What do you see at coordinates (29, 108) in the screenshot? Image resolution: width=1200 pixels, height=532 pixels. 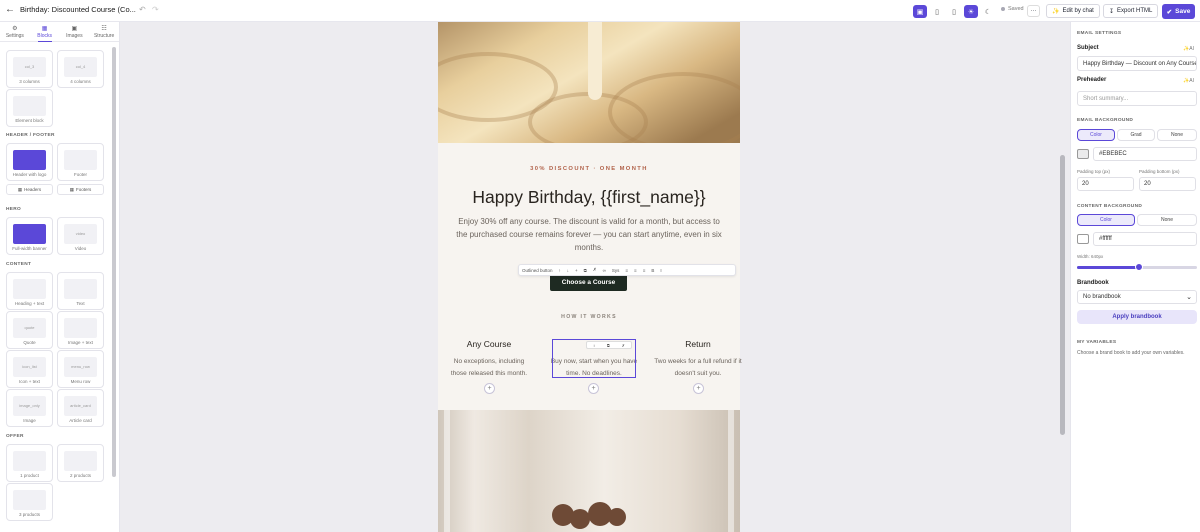 I see `block-element: Element block` at bounding box center [29, 108].